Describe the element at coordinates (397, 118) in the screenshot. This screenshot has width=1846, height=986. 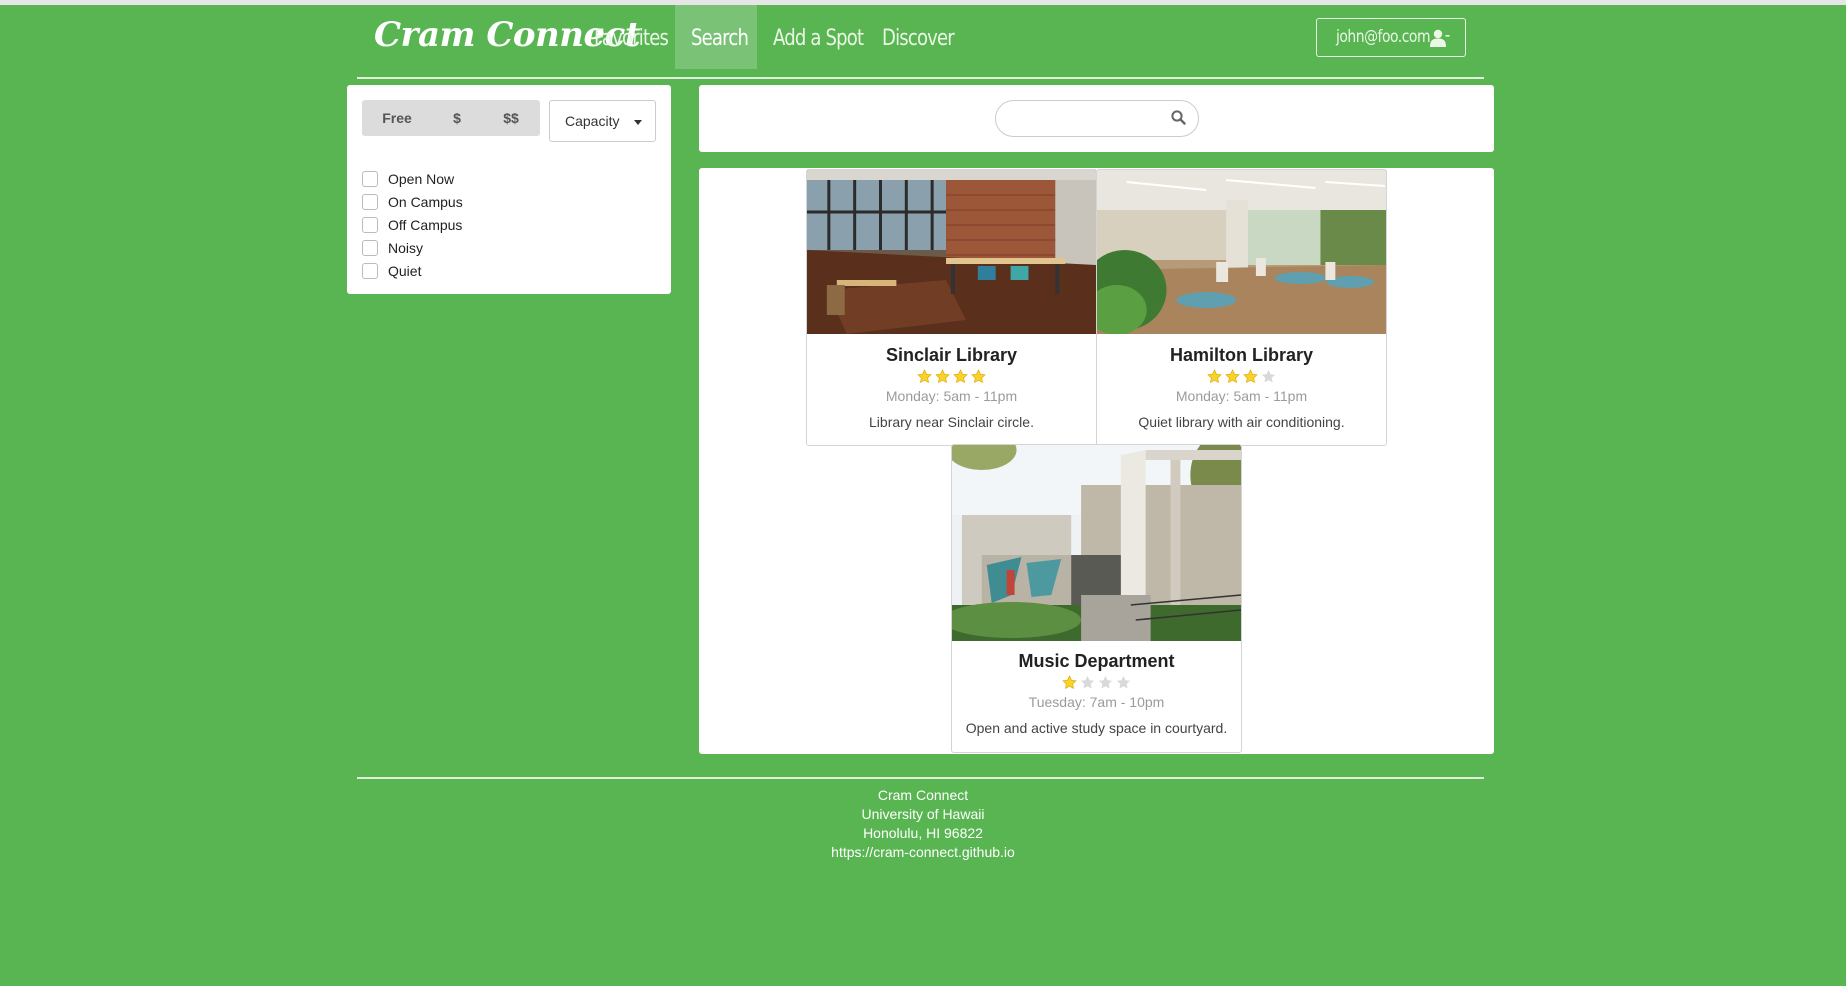
I see `price-free-button: Free` at that location.